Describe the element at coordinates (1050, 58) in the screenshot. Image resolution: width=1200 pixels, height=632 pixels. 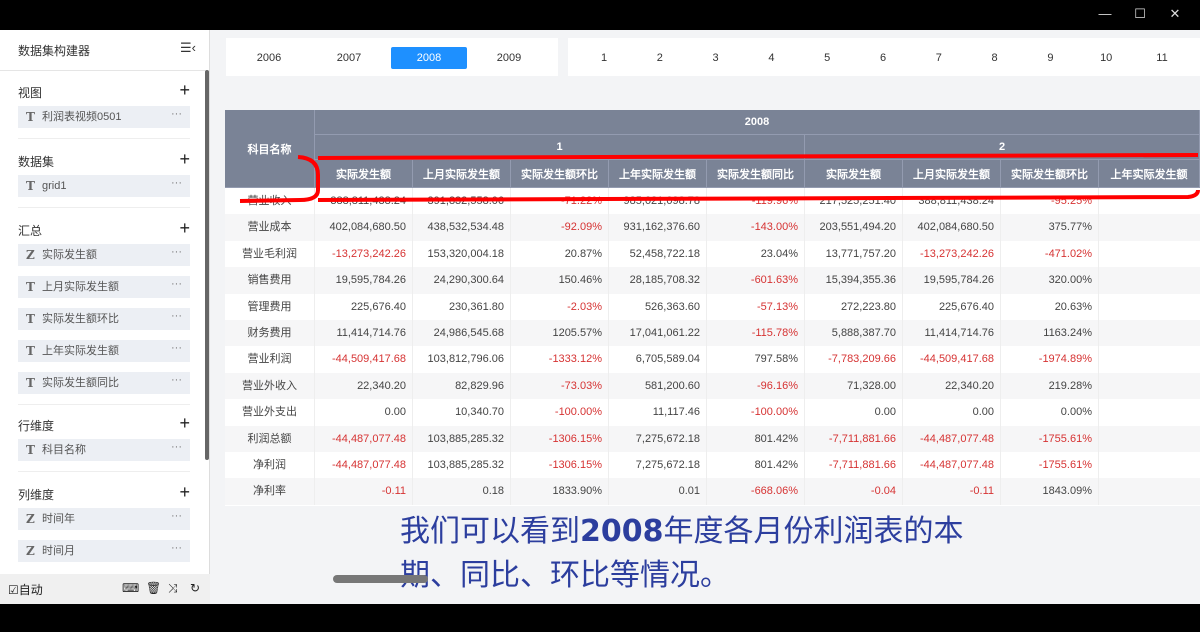
I see `month-tab: 9` at that location.